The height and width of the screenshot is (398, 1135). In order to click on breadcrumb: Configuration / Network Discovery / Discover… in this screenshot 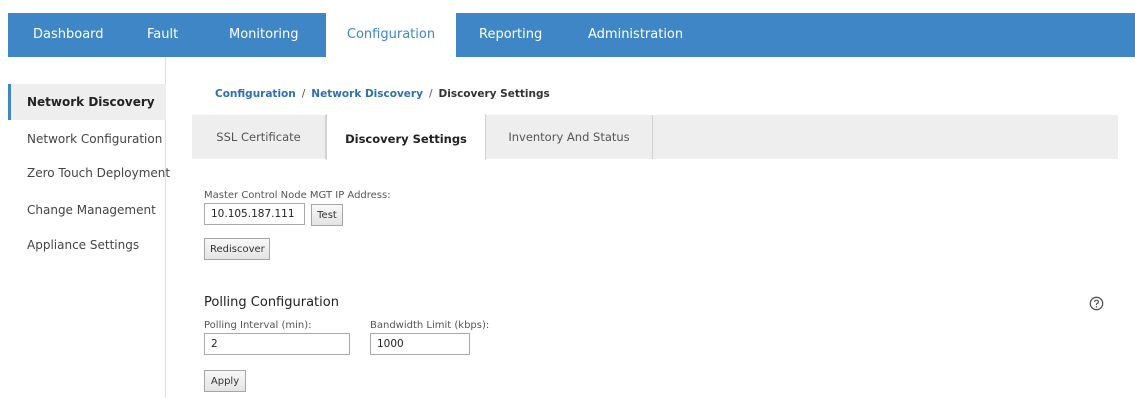, I will do `click(382, 94)`.